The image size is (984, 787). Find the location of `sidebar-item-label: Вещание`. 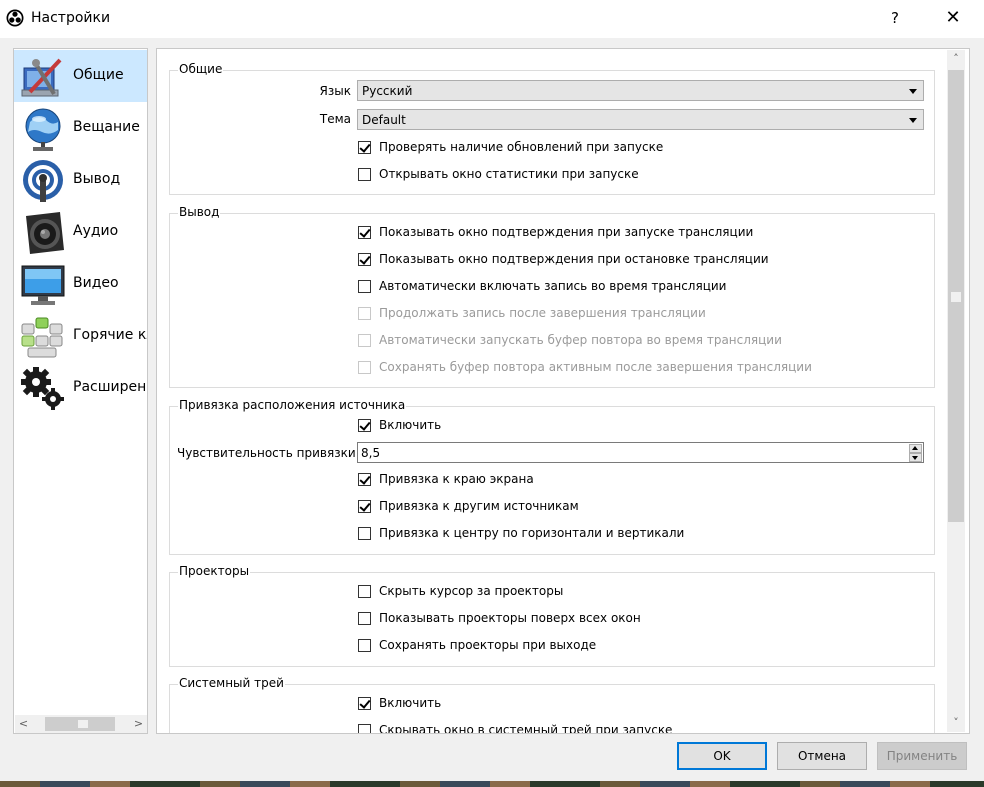

sidebar-item-label: Вещание is located at coordinates (106, 127).